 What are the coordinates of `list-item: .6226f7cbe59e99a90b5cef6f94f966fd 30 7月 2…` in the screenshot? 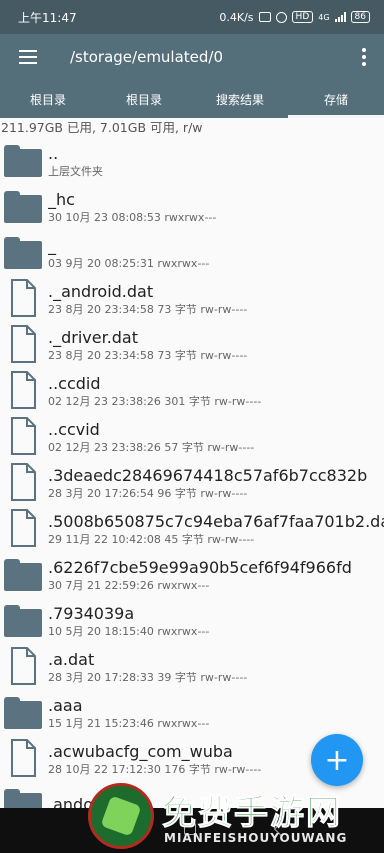 It's located at (192, 575).